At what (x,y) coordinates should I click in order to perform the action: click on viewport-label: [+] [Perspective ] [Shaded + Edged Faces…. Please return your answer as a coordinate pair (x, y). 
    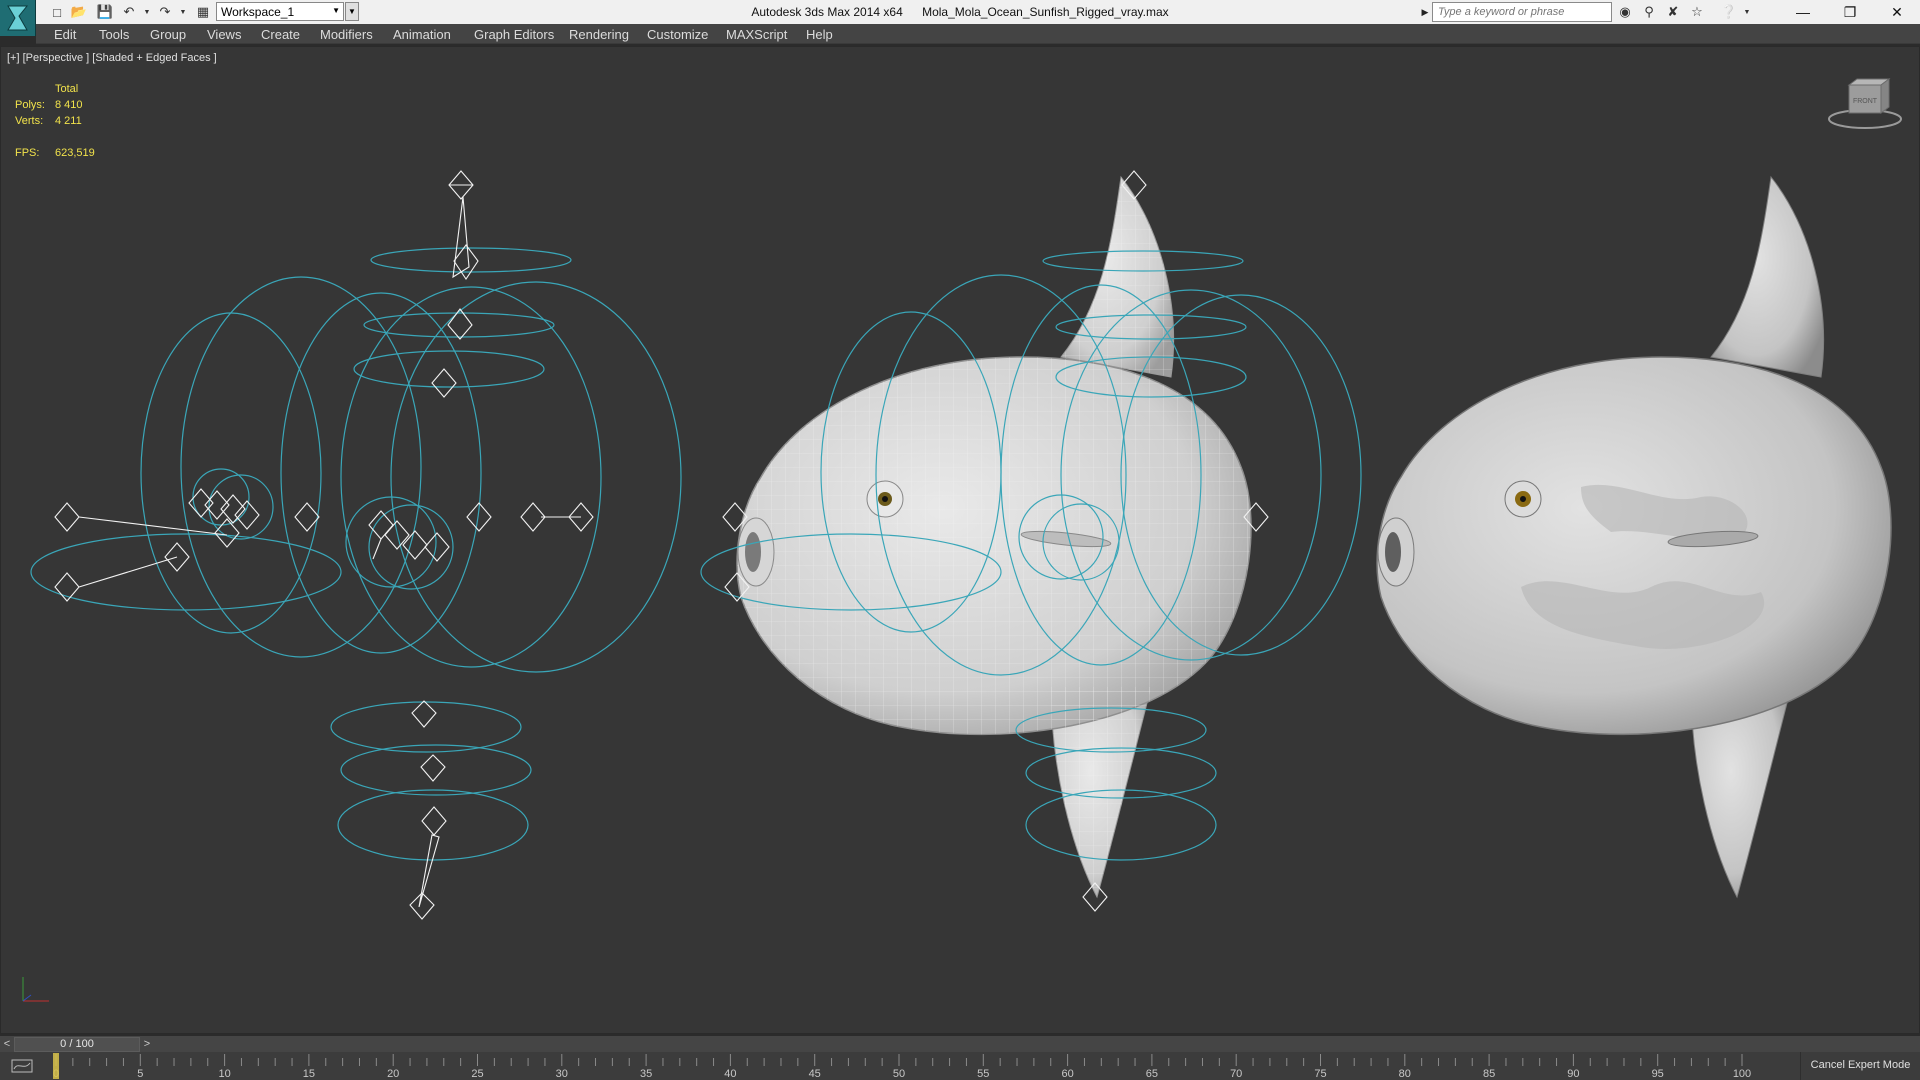
    Looking at the image, I should click on (112, 58).